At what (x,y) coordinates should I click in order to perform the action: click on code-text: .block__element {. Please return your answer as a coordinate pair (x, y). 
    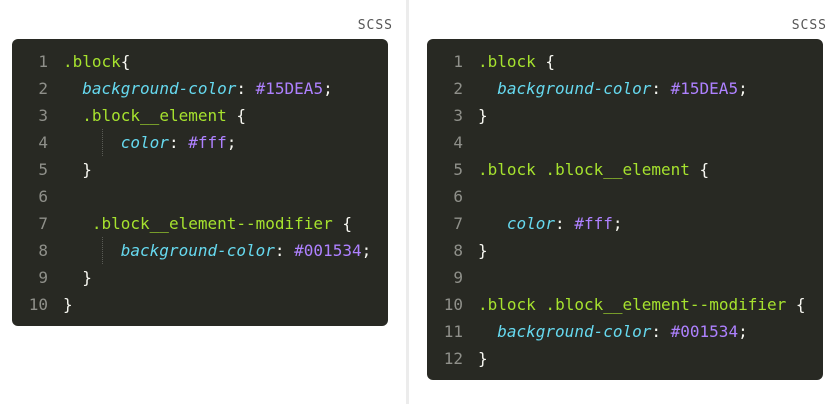
    Looking at the image, I should click on (164, 115).